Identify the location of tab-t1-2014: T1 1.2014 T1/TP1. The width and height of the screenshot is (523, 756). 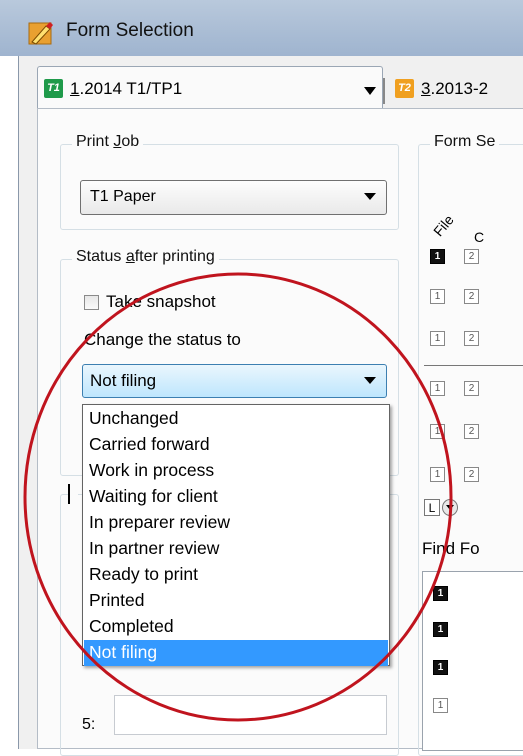
(210, 88).